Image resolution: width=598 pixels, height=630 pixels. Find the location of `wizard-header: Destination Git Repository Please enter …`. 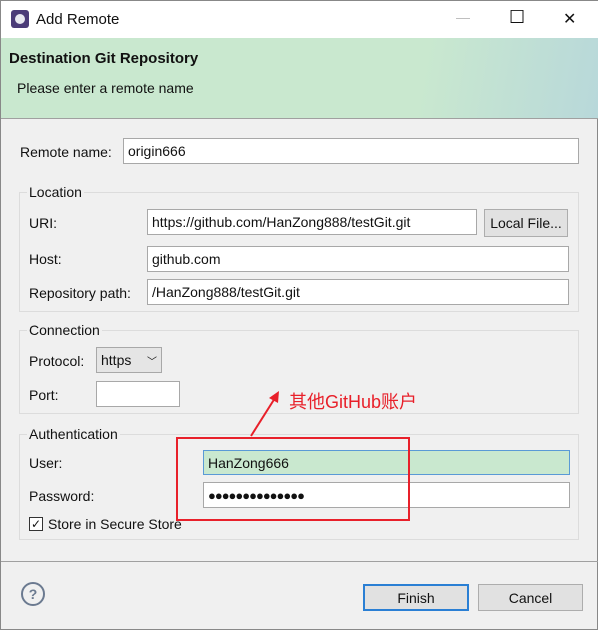

wizard-header: Destination Git Repository Please enter … is located at coordinates (299, 78).